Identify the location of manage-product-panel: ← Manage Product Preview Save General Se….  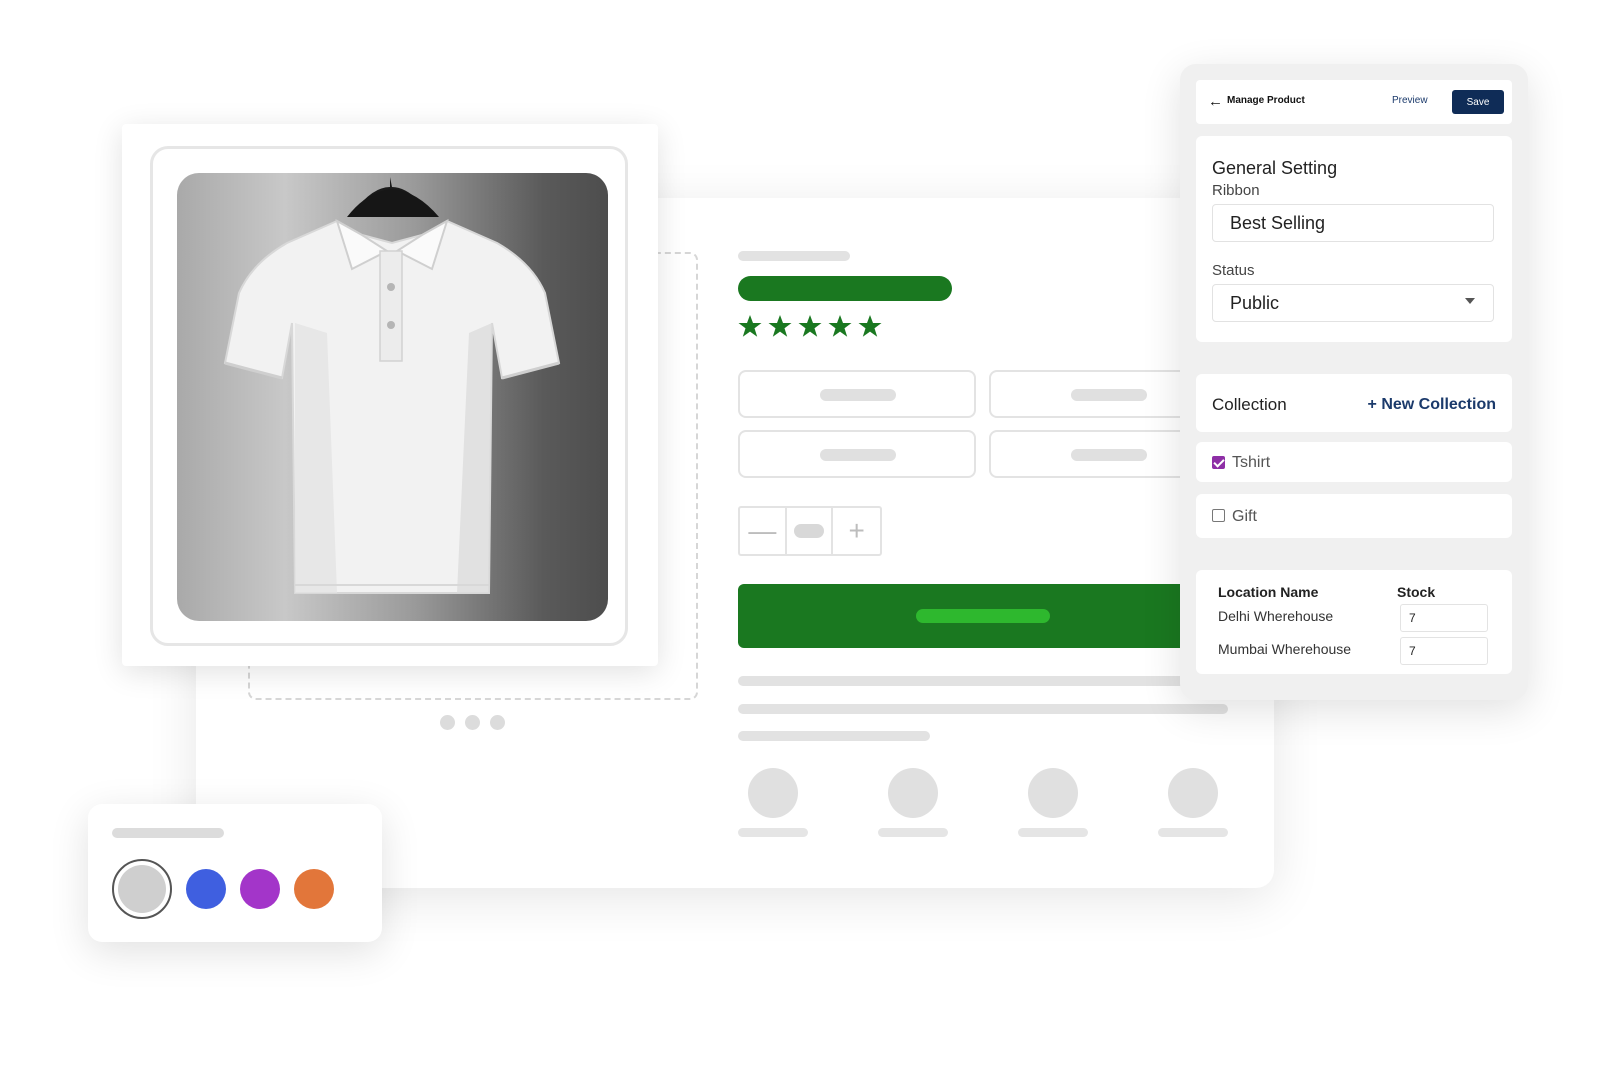
(1354, 382).